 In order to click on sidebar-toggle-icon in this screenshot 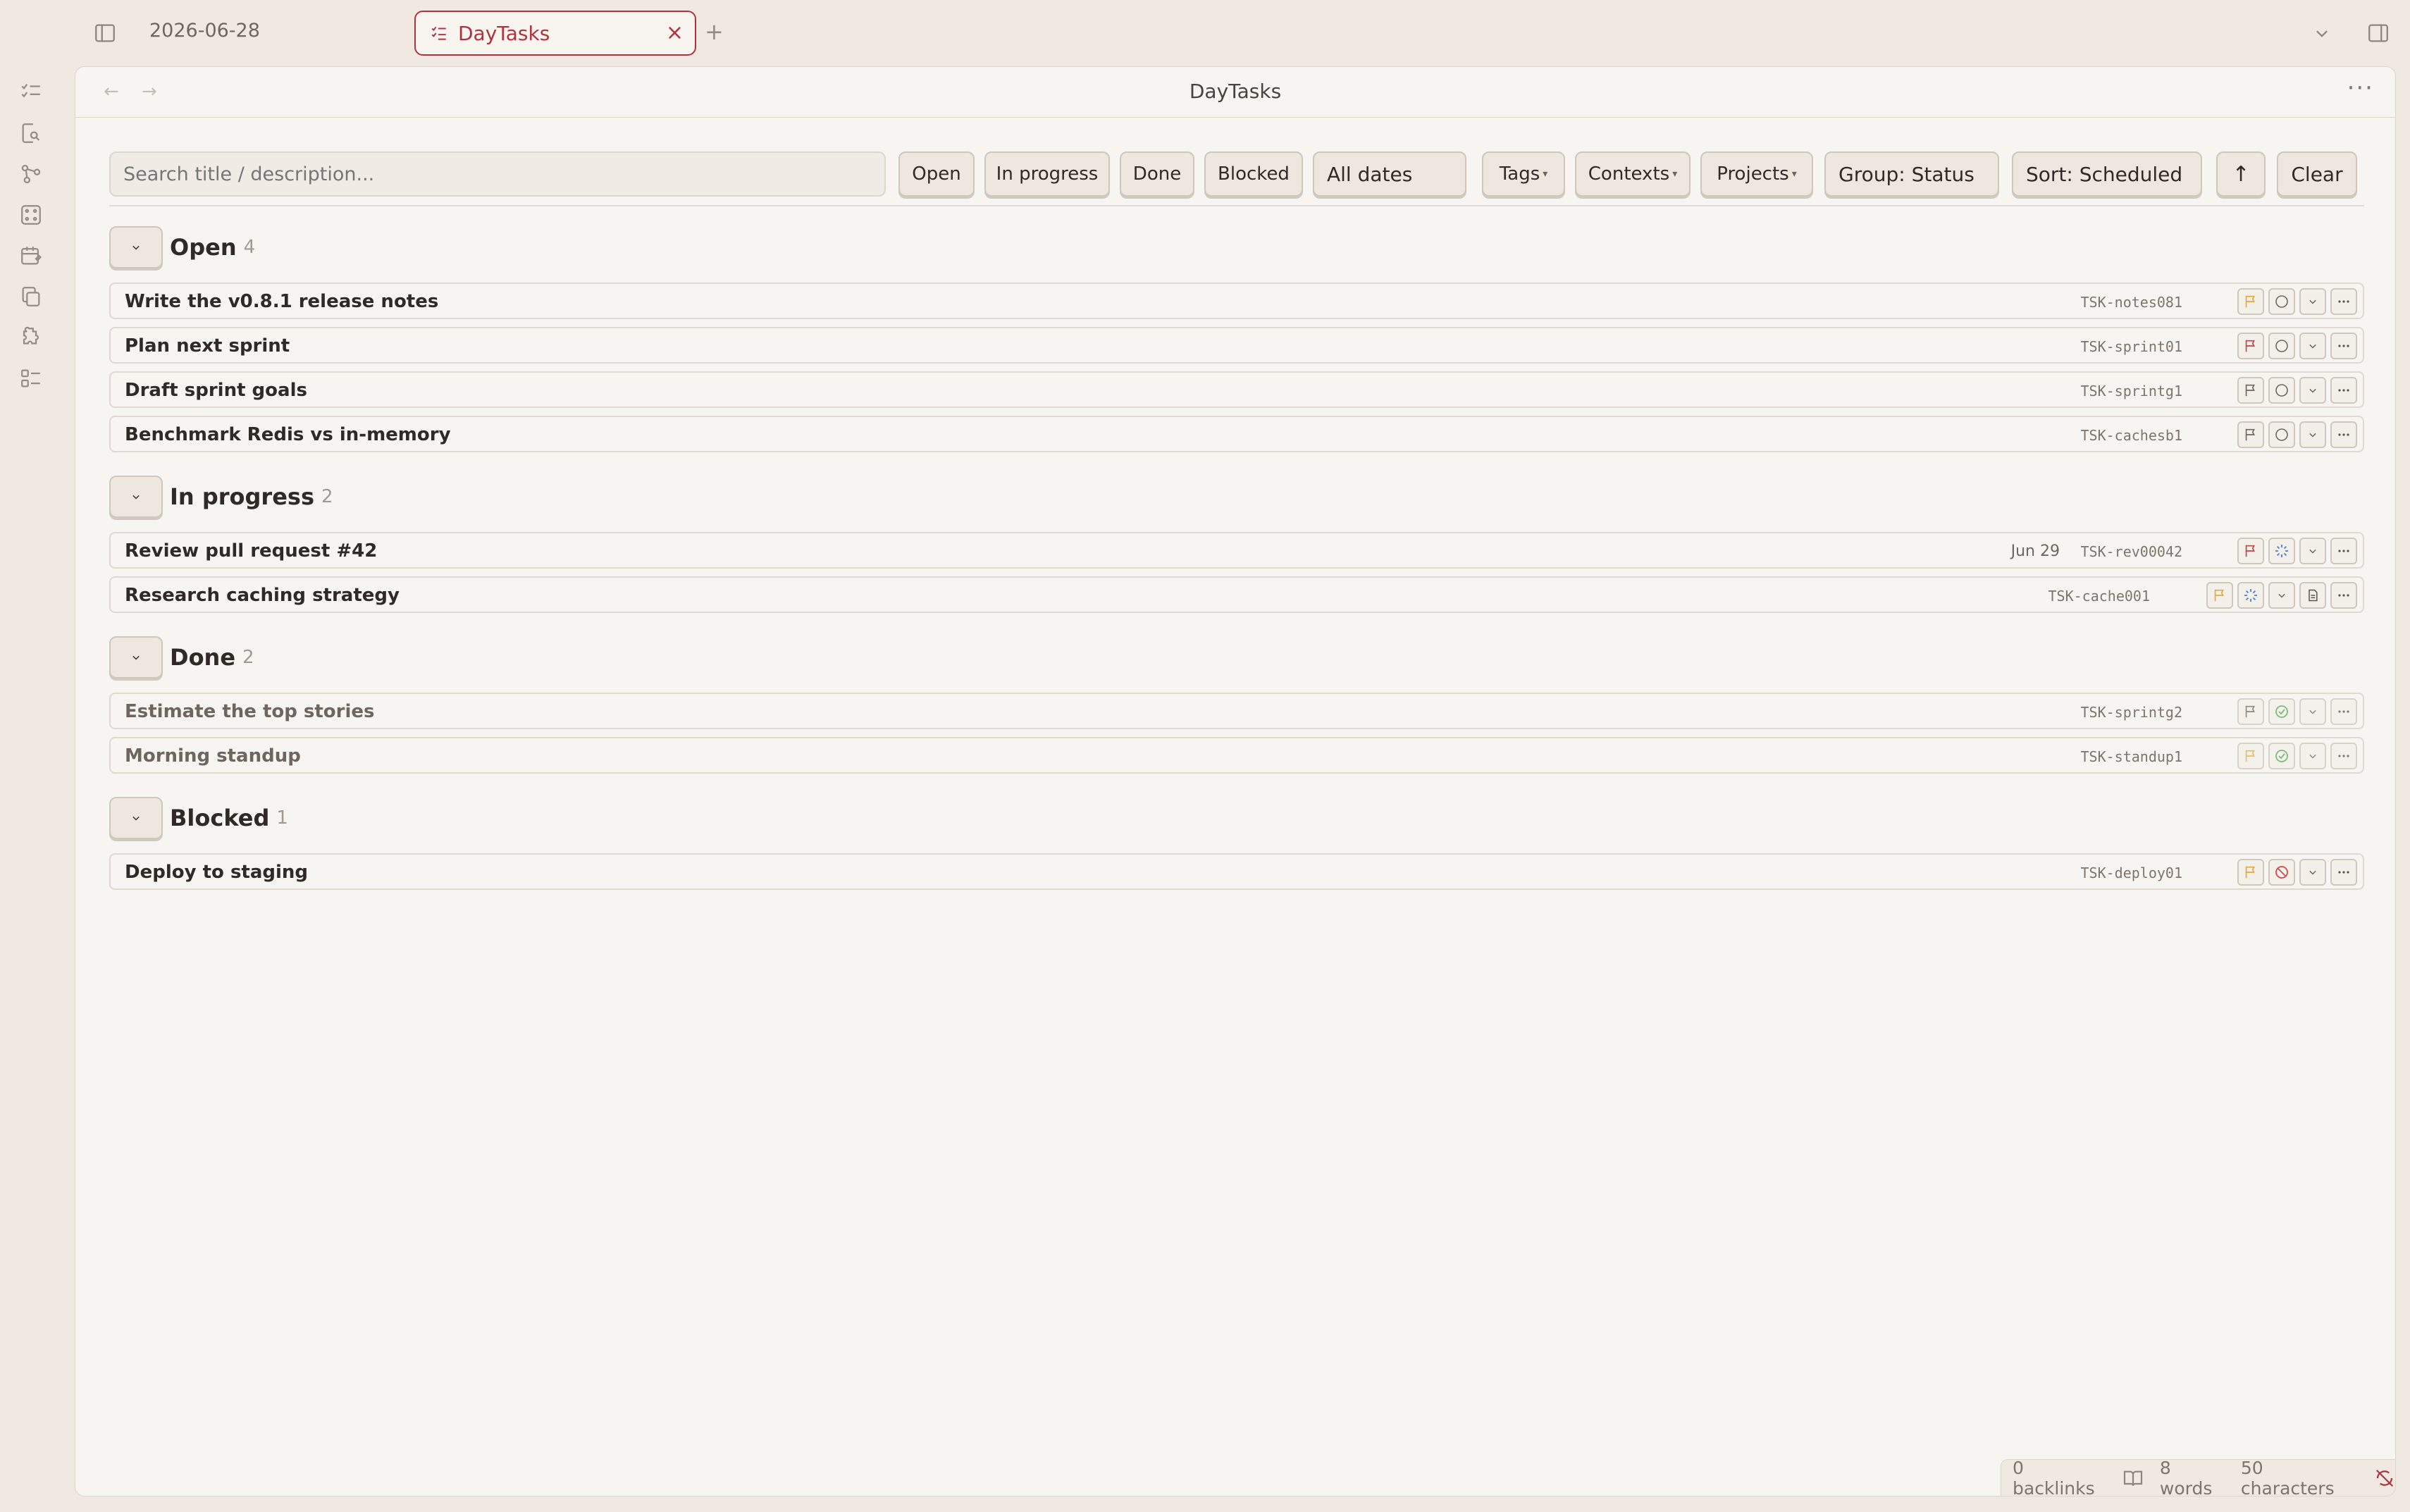, I will do `click(105, 33)`.